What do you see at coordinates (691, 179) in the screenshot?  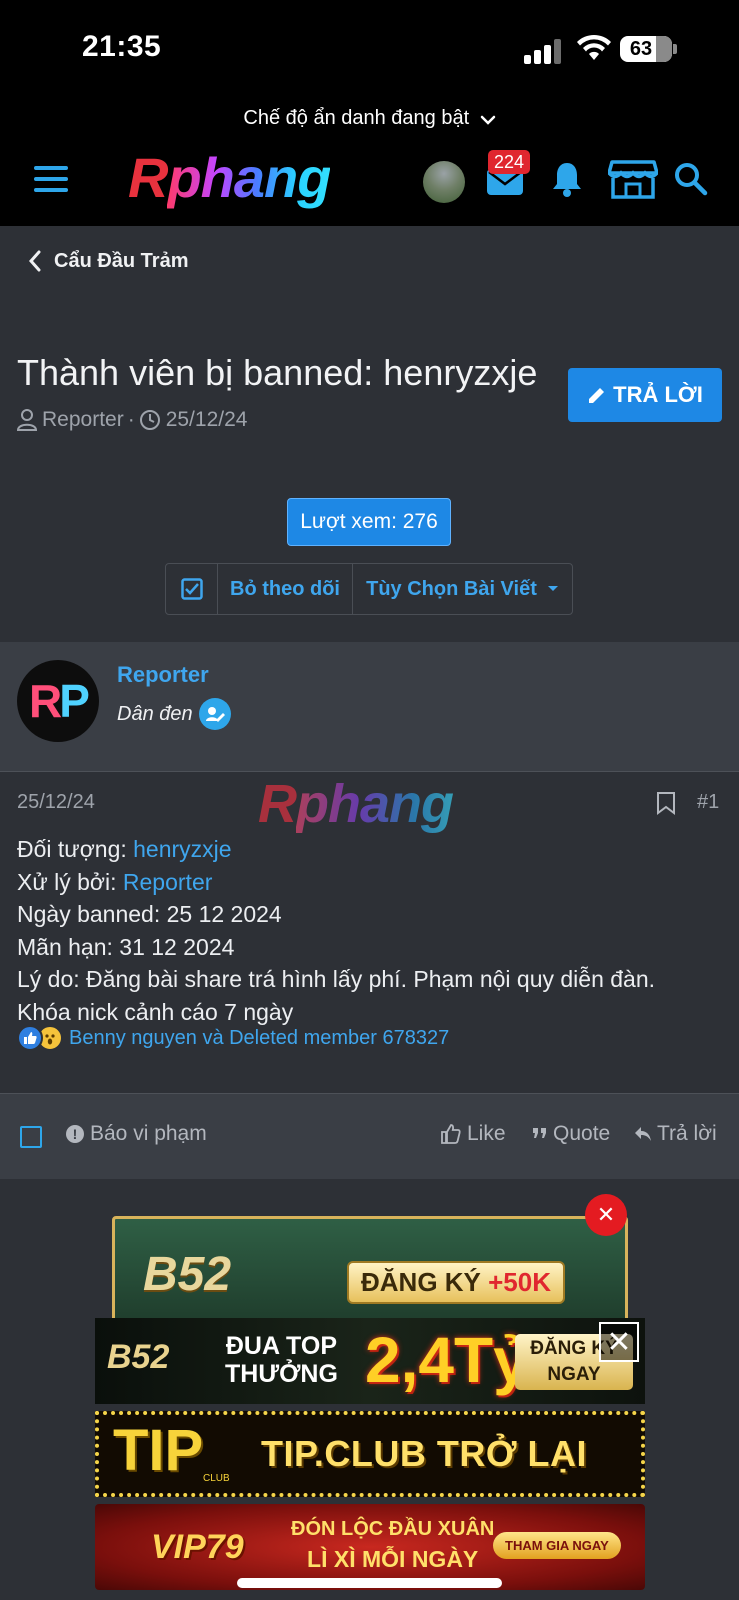 I see `search-icon` at bounding box center [691, 179].